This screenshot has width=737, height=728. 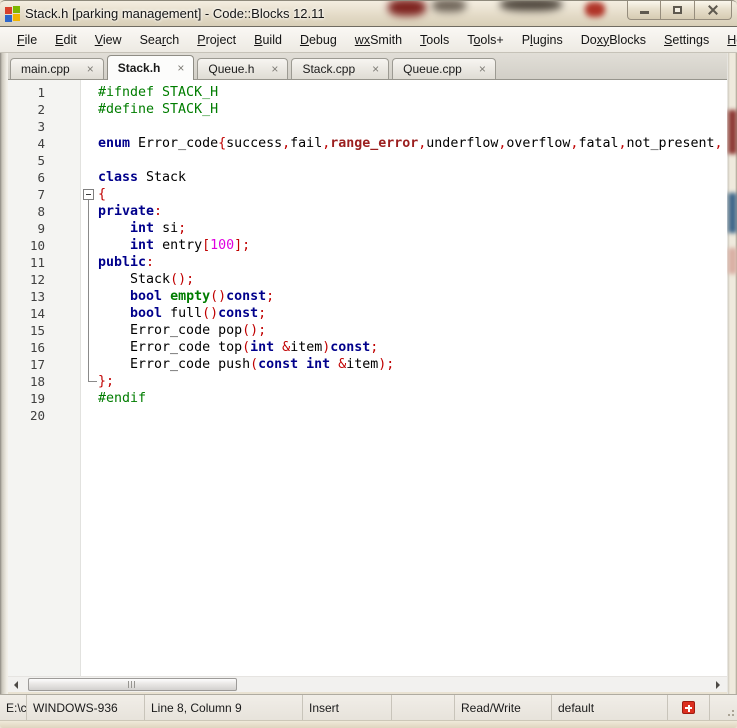 I want to click on code-line: 11 public:, so click(x=367, y=262).